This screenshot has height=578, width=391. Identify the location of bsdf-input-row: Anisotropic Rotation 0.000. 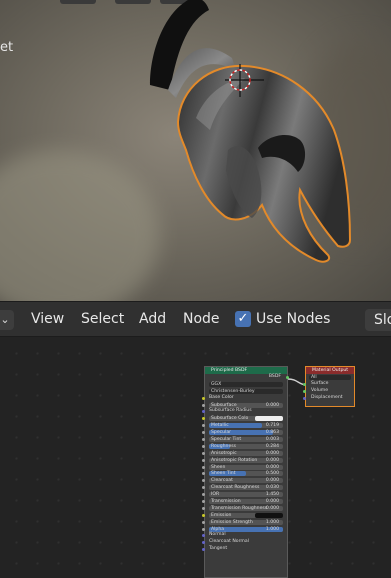
(244, 460).